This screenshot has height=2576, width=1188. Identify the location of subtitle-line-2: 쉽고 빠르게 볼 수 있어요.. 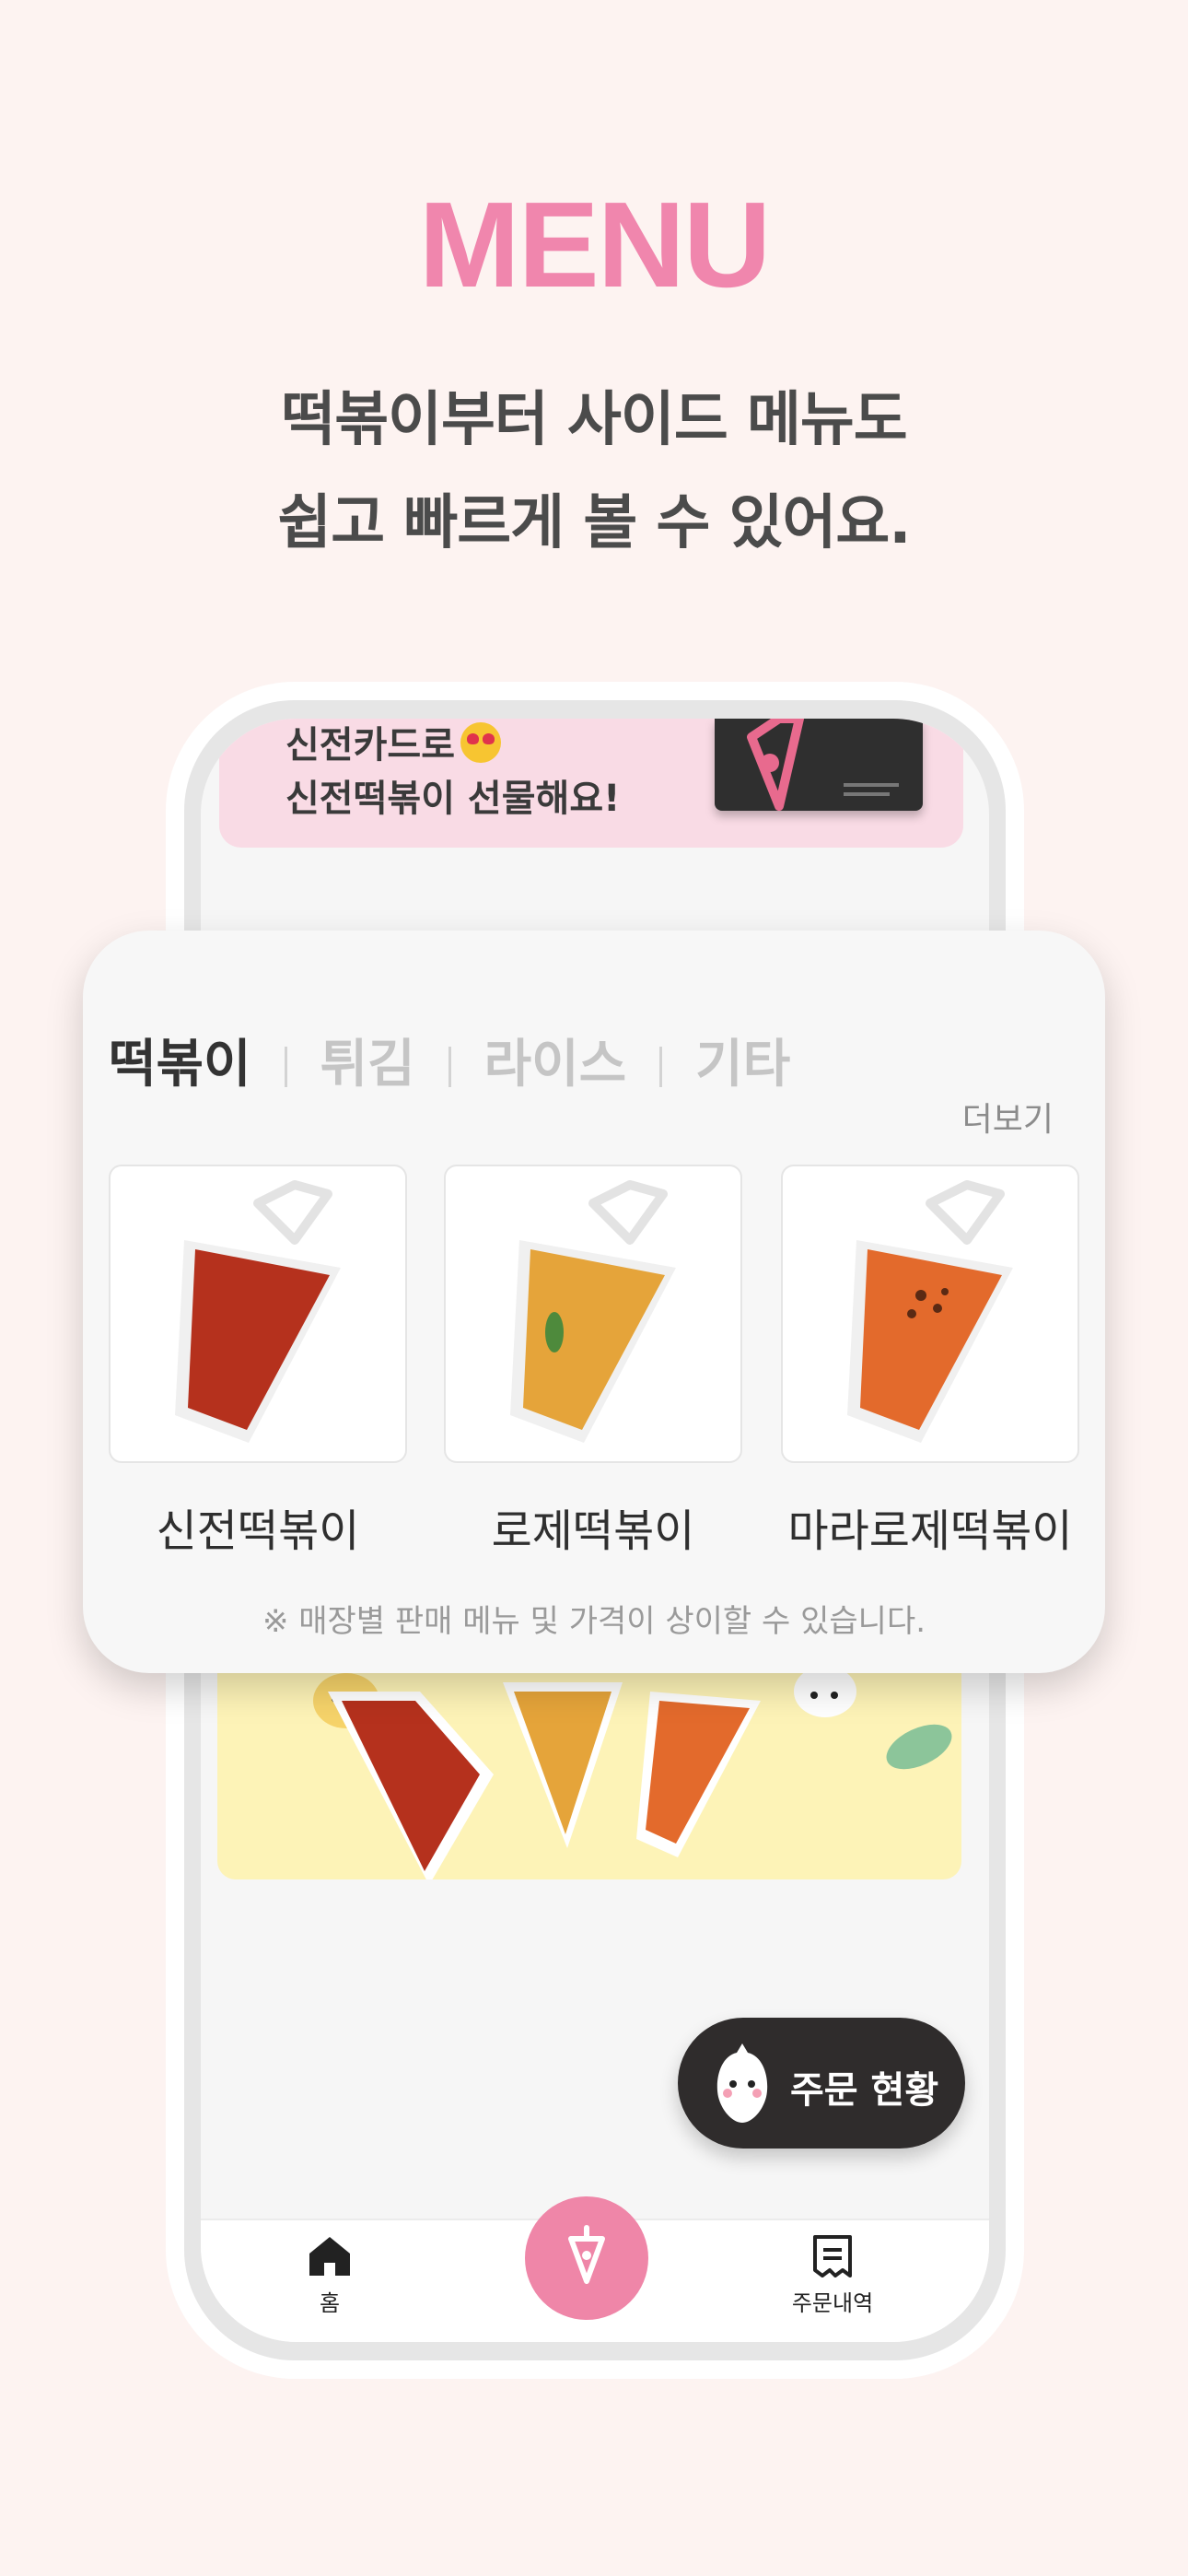
(594, 523).